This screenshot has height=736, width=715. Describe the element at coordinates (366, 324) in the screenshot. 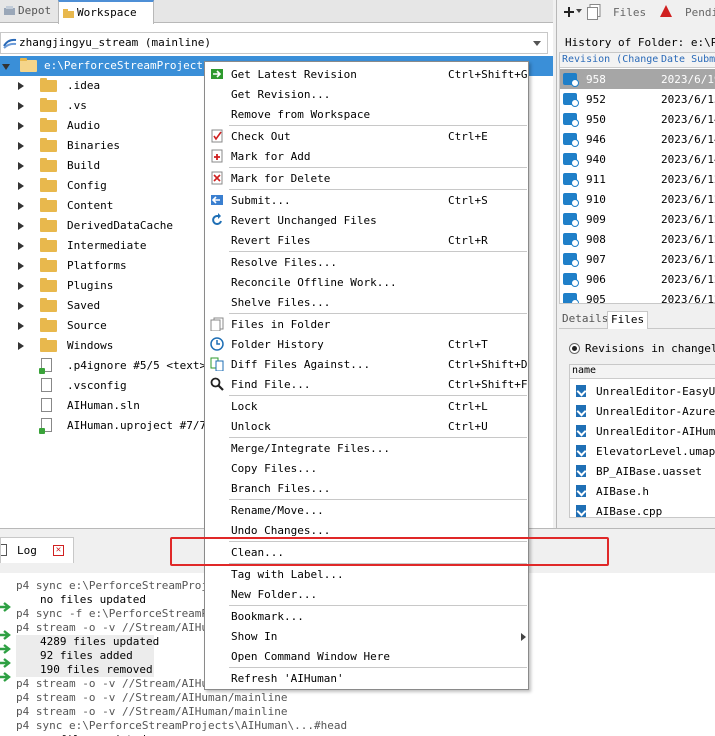

I see `menu-item-files-in-folder: Files in Folder` at that location.